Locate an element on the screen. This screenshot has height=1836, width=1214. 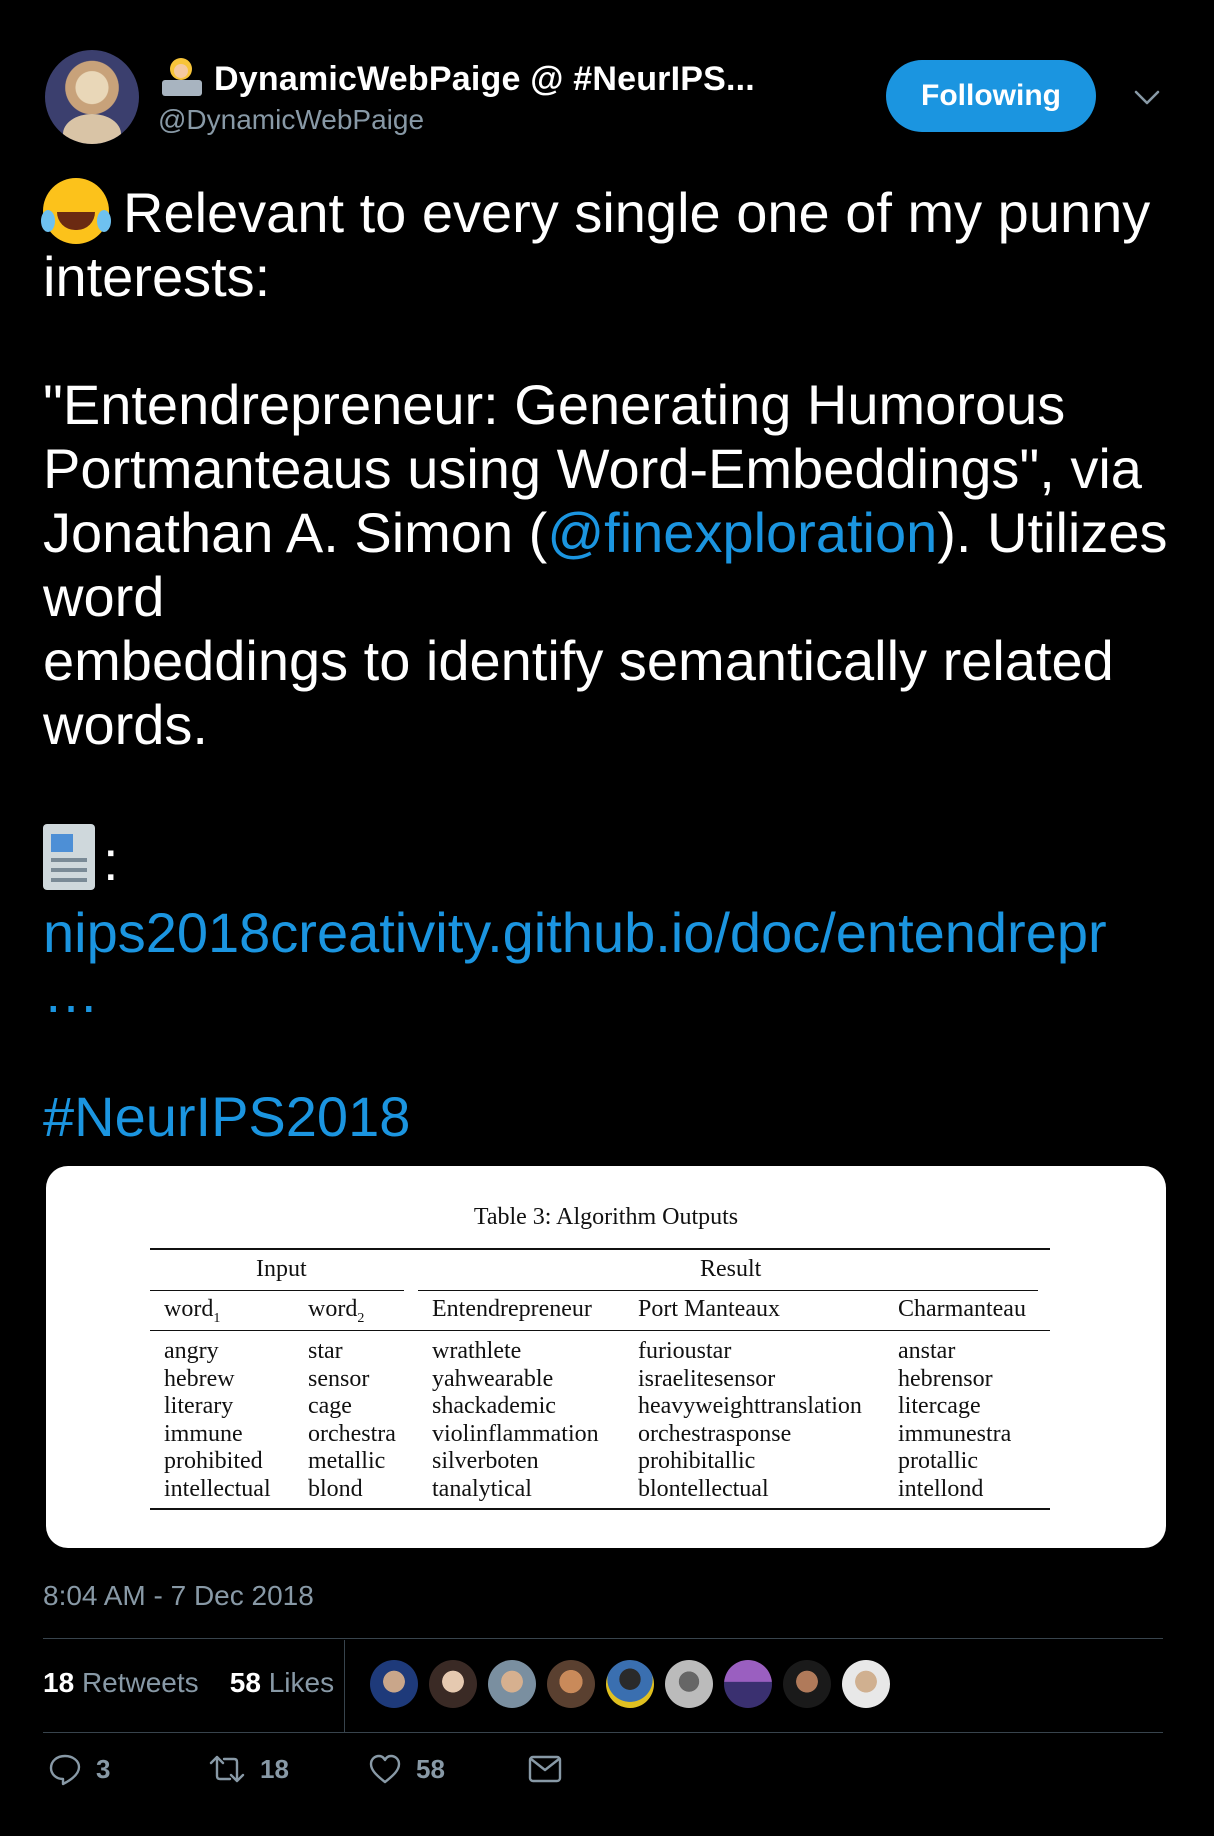
liker-avatars is located at coordinates (630, 1684).